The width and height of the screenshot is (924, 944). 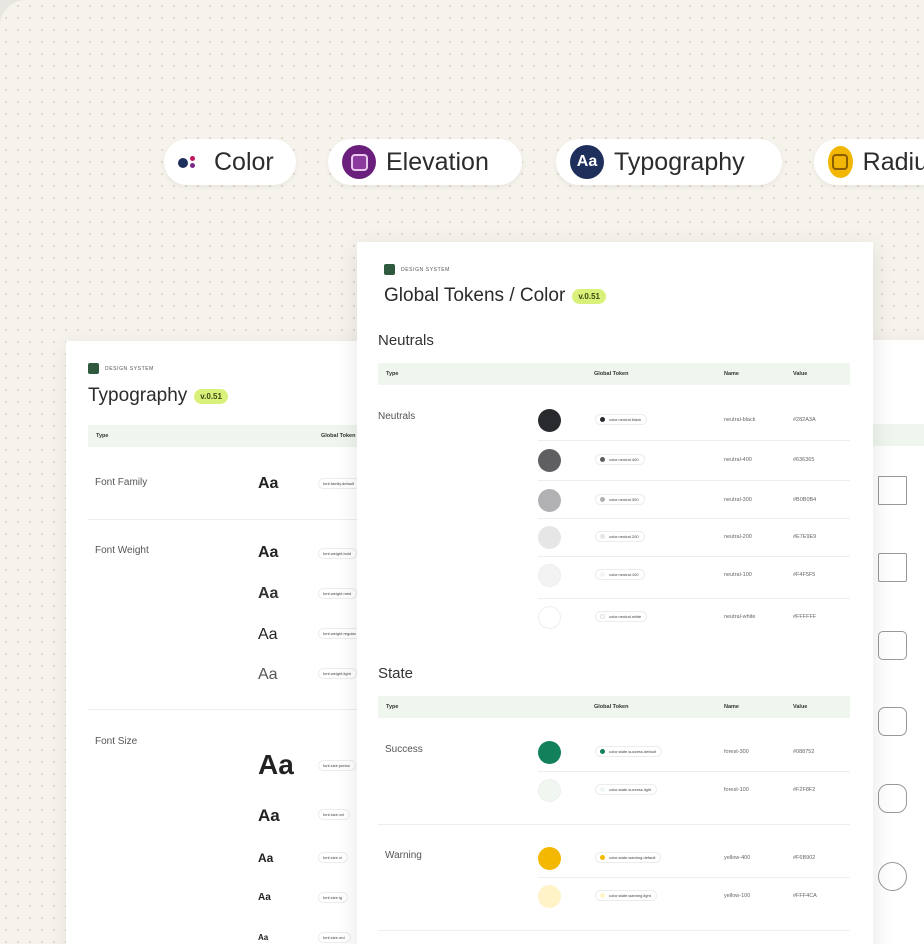 I want to click on neutrals-table-header: Type Global Token Name Value, so click(x=614, y=374).